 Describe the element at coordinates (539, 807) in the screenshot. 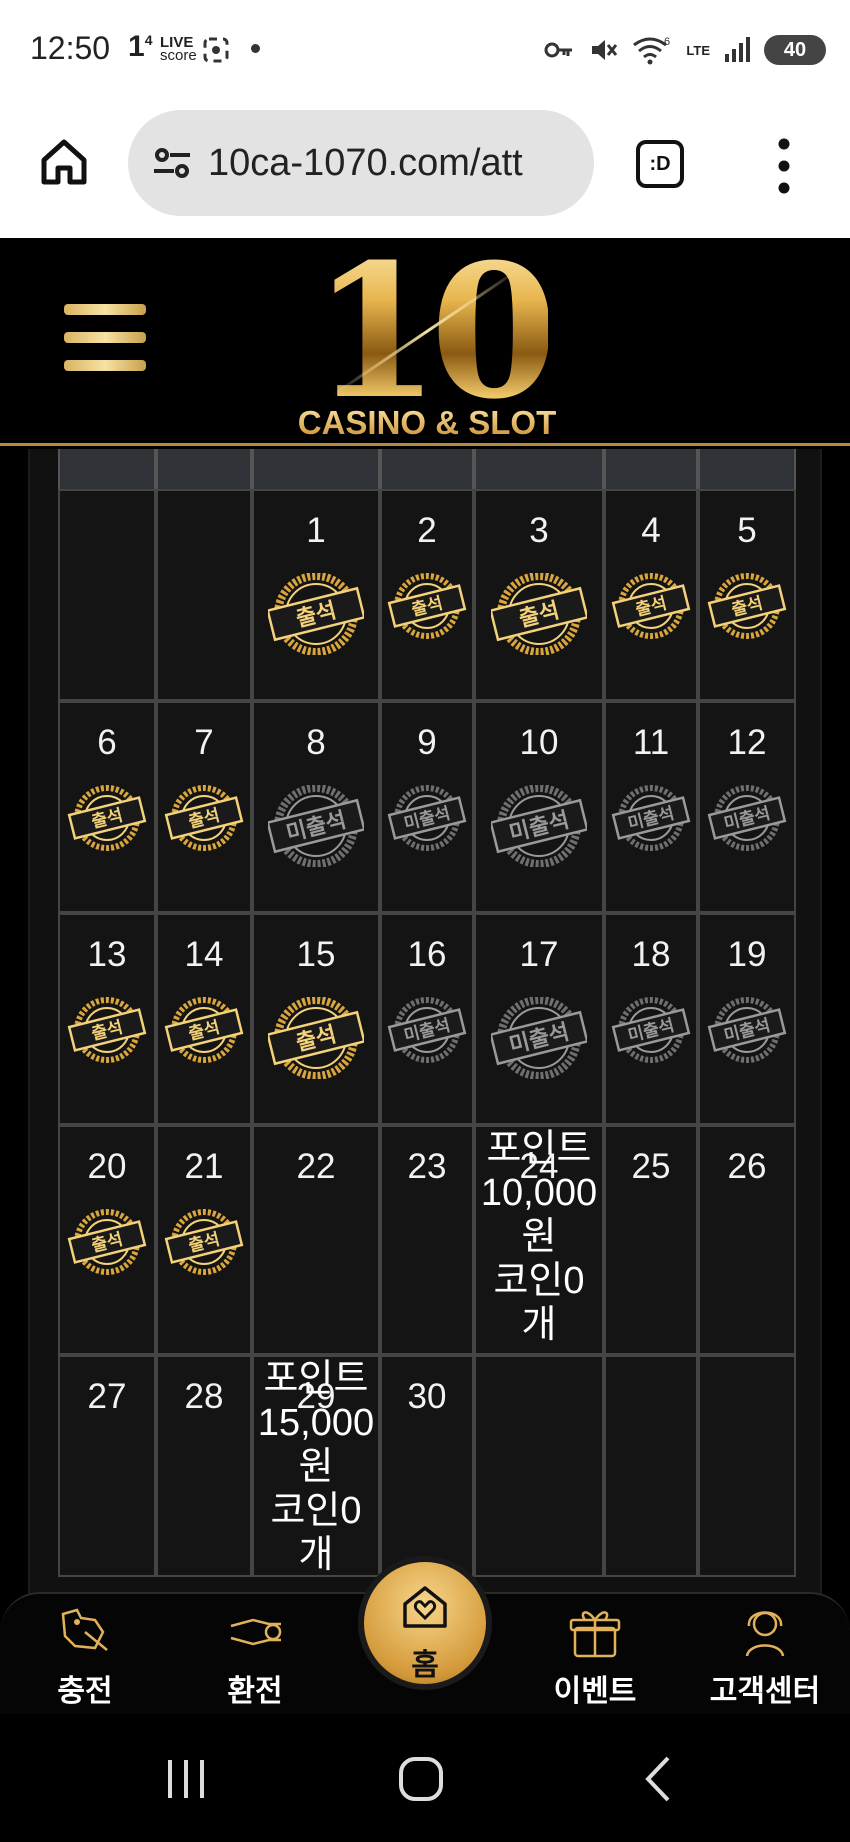

I see `calendar-day-10: 10 미출석` at that location.